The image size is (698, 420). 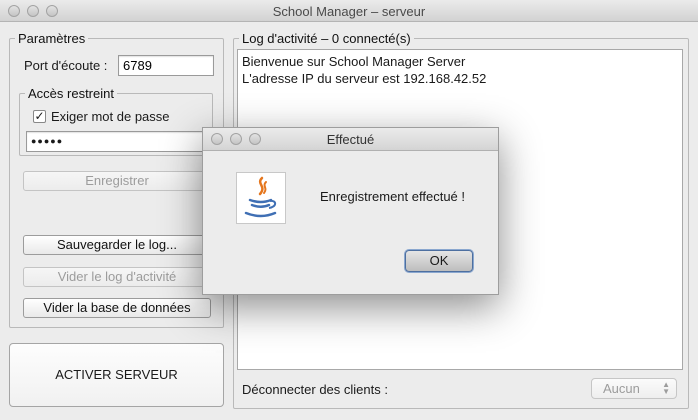 I want to click on log-line: Bienvenue sur School Manager Server, so click(x=354, y=61).